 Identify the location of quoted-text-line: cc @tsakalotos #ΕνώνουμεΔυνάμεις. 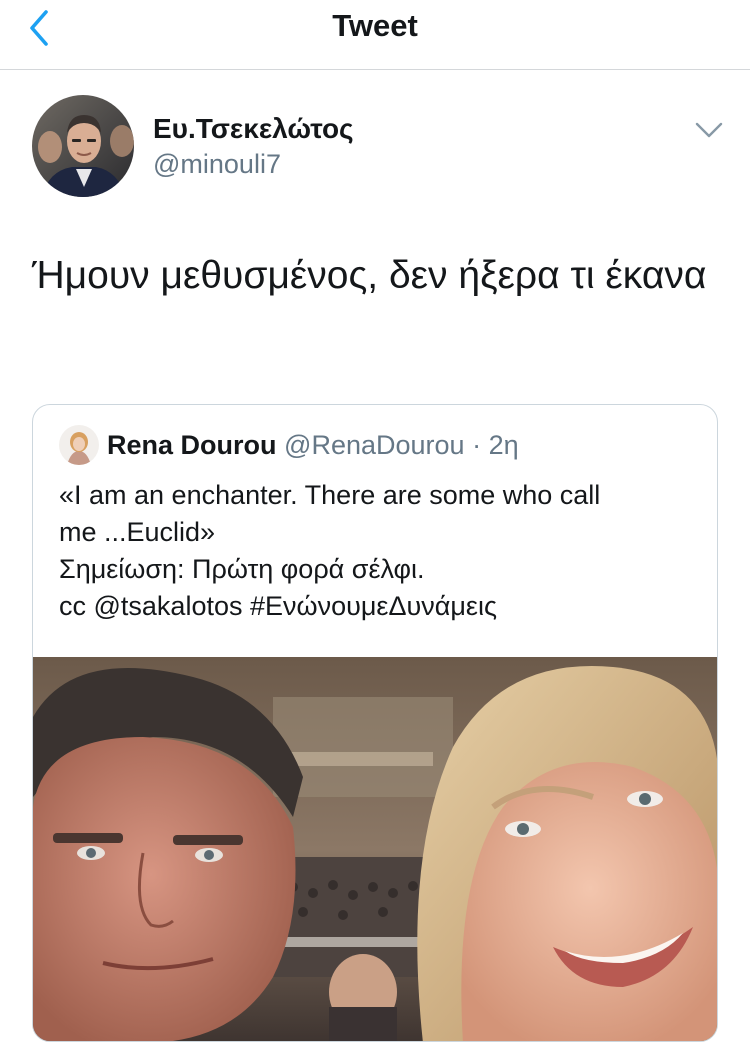
(278, 606).